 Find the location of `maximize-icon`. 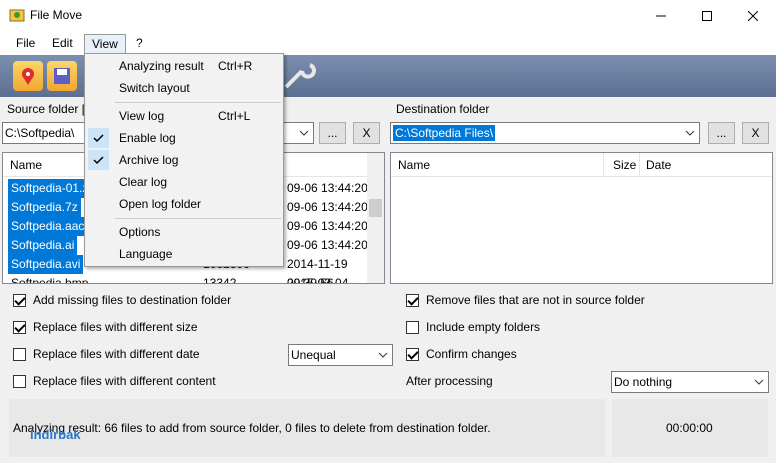

maximize-icon is located at coordinates (707, 15).